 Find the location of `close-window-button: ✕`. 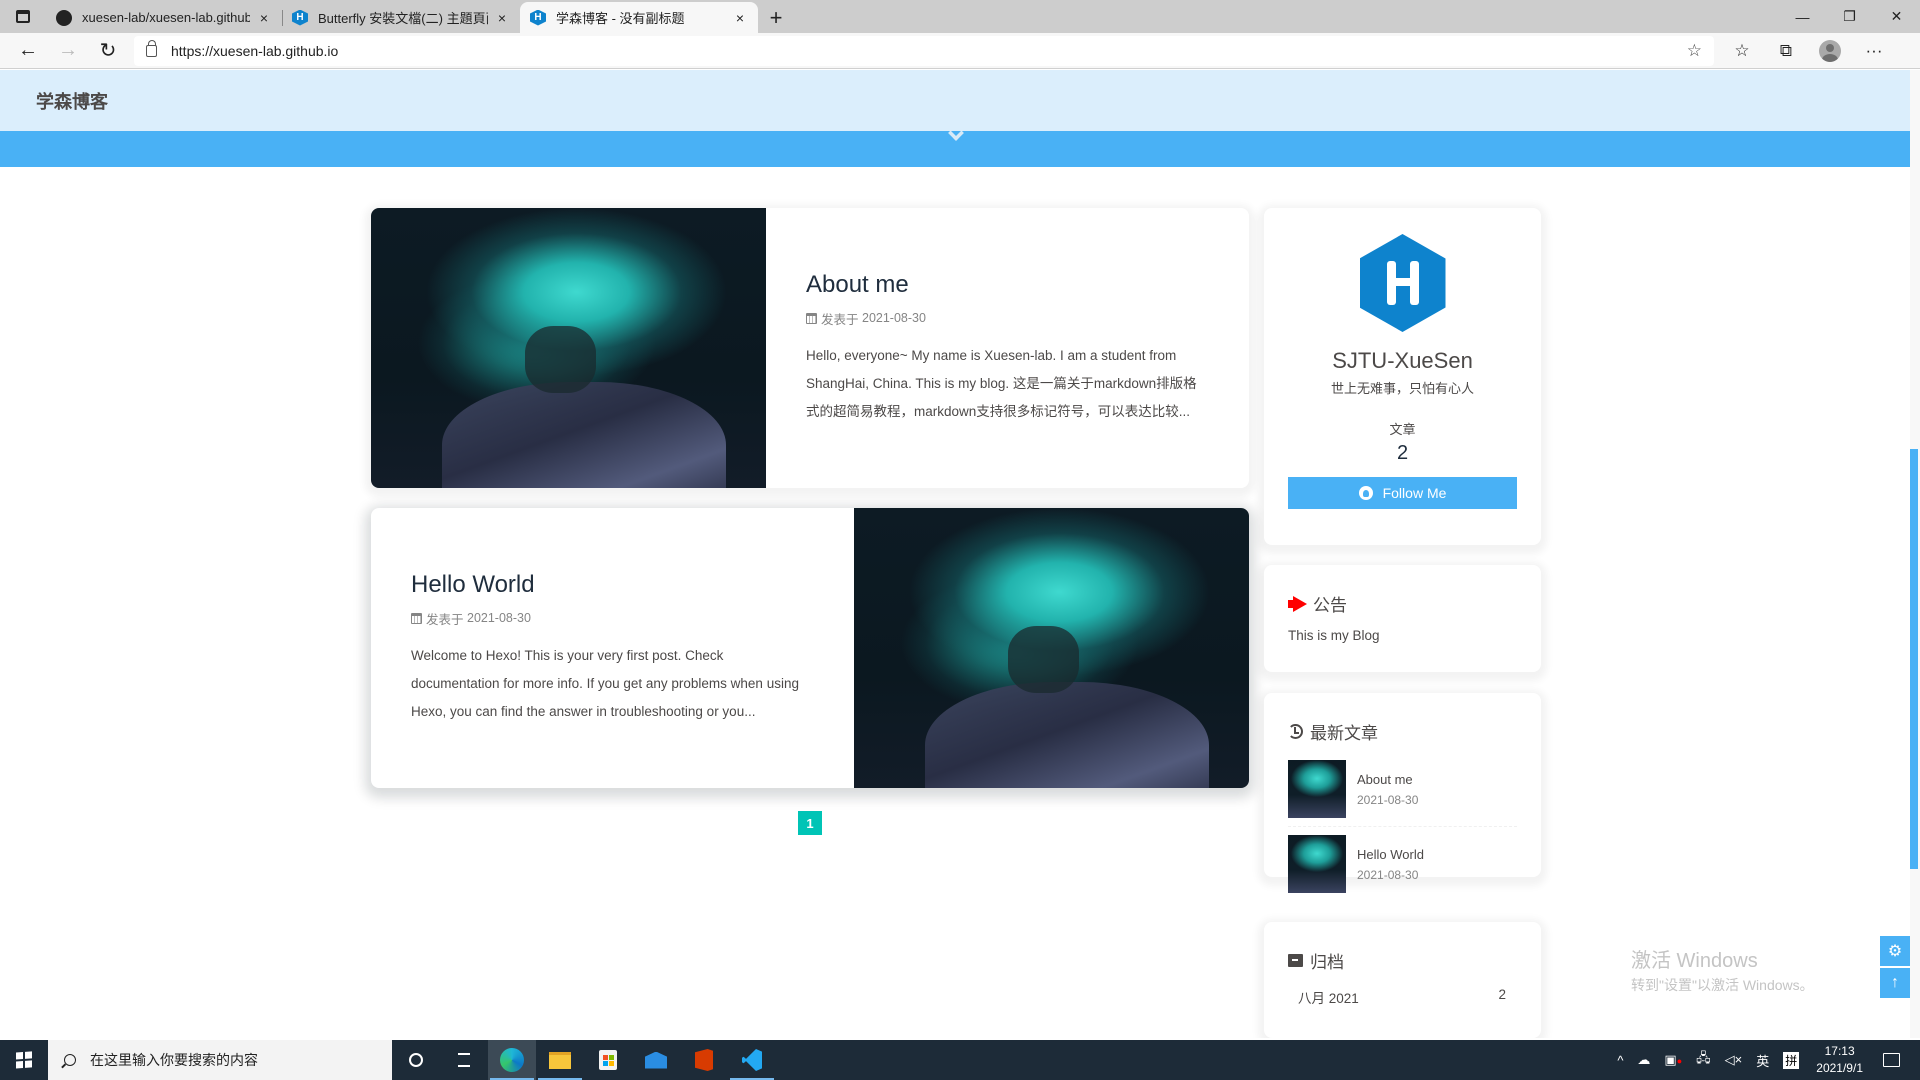

close-window-button: ✕ is located at coordinates (1896, 16).